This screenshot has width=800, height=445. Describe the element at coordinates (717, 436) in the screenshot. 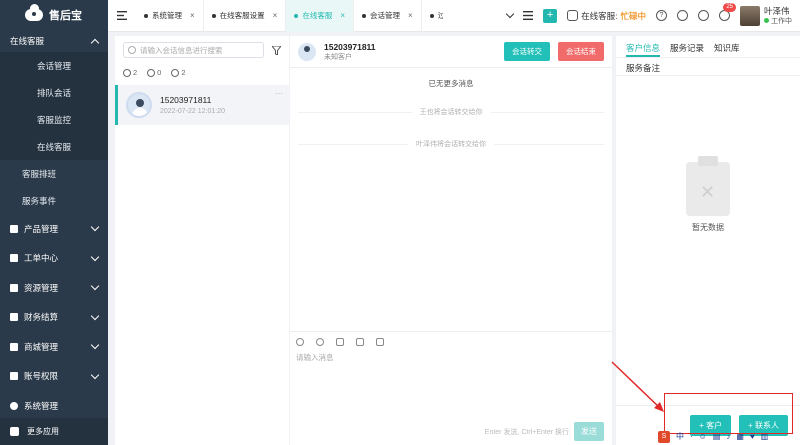

I see `ime-keyboard-icon: ▤` at that location.